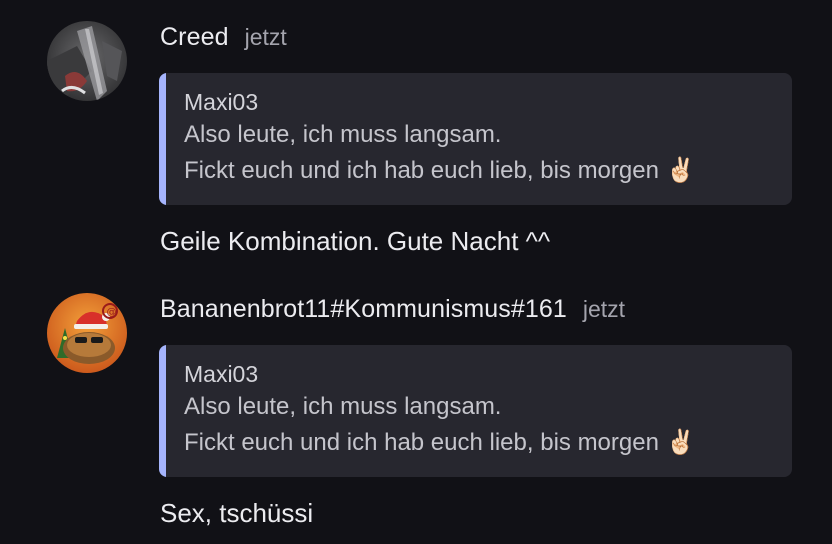 The height and width of the screenshot is (544, 832). What do you see at coordinates (363, 309) in the screenshot?
I see `username: Bananenbrot11#Kommunismus#161` at bounding box center [363, 309].